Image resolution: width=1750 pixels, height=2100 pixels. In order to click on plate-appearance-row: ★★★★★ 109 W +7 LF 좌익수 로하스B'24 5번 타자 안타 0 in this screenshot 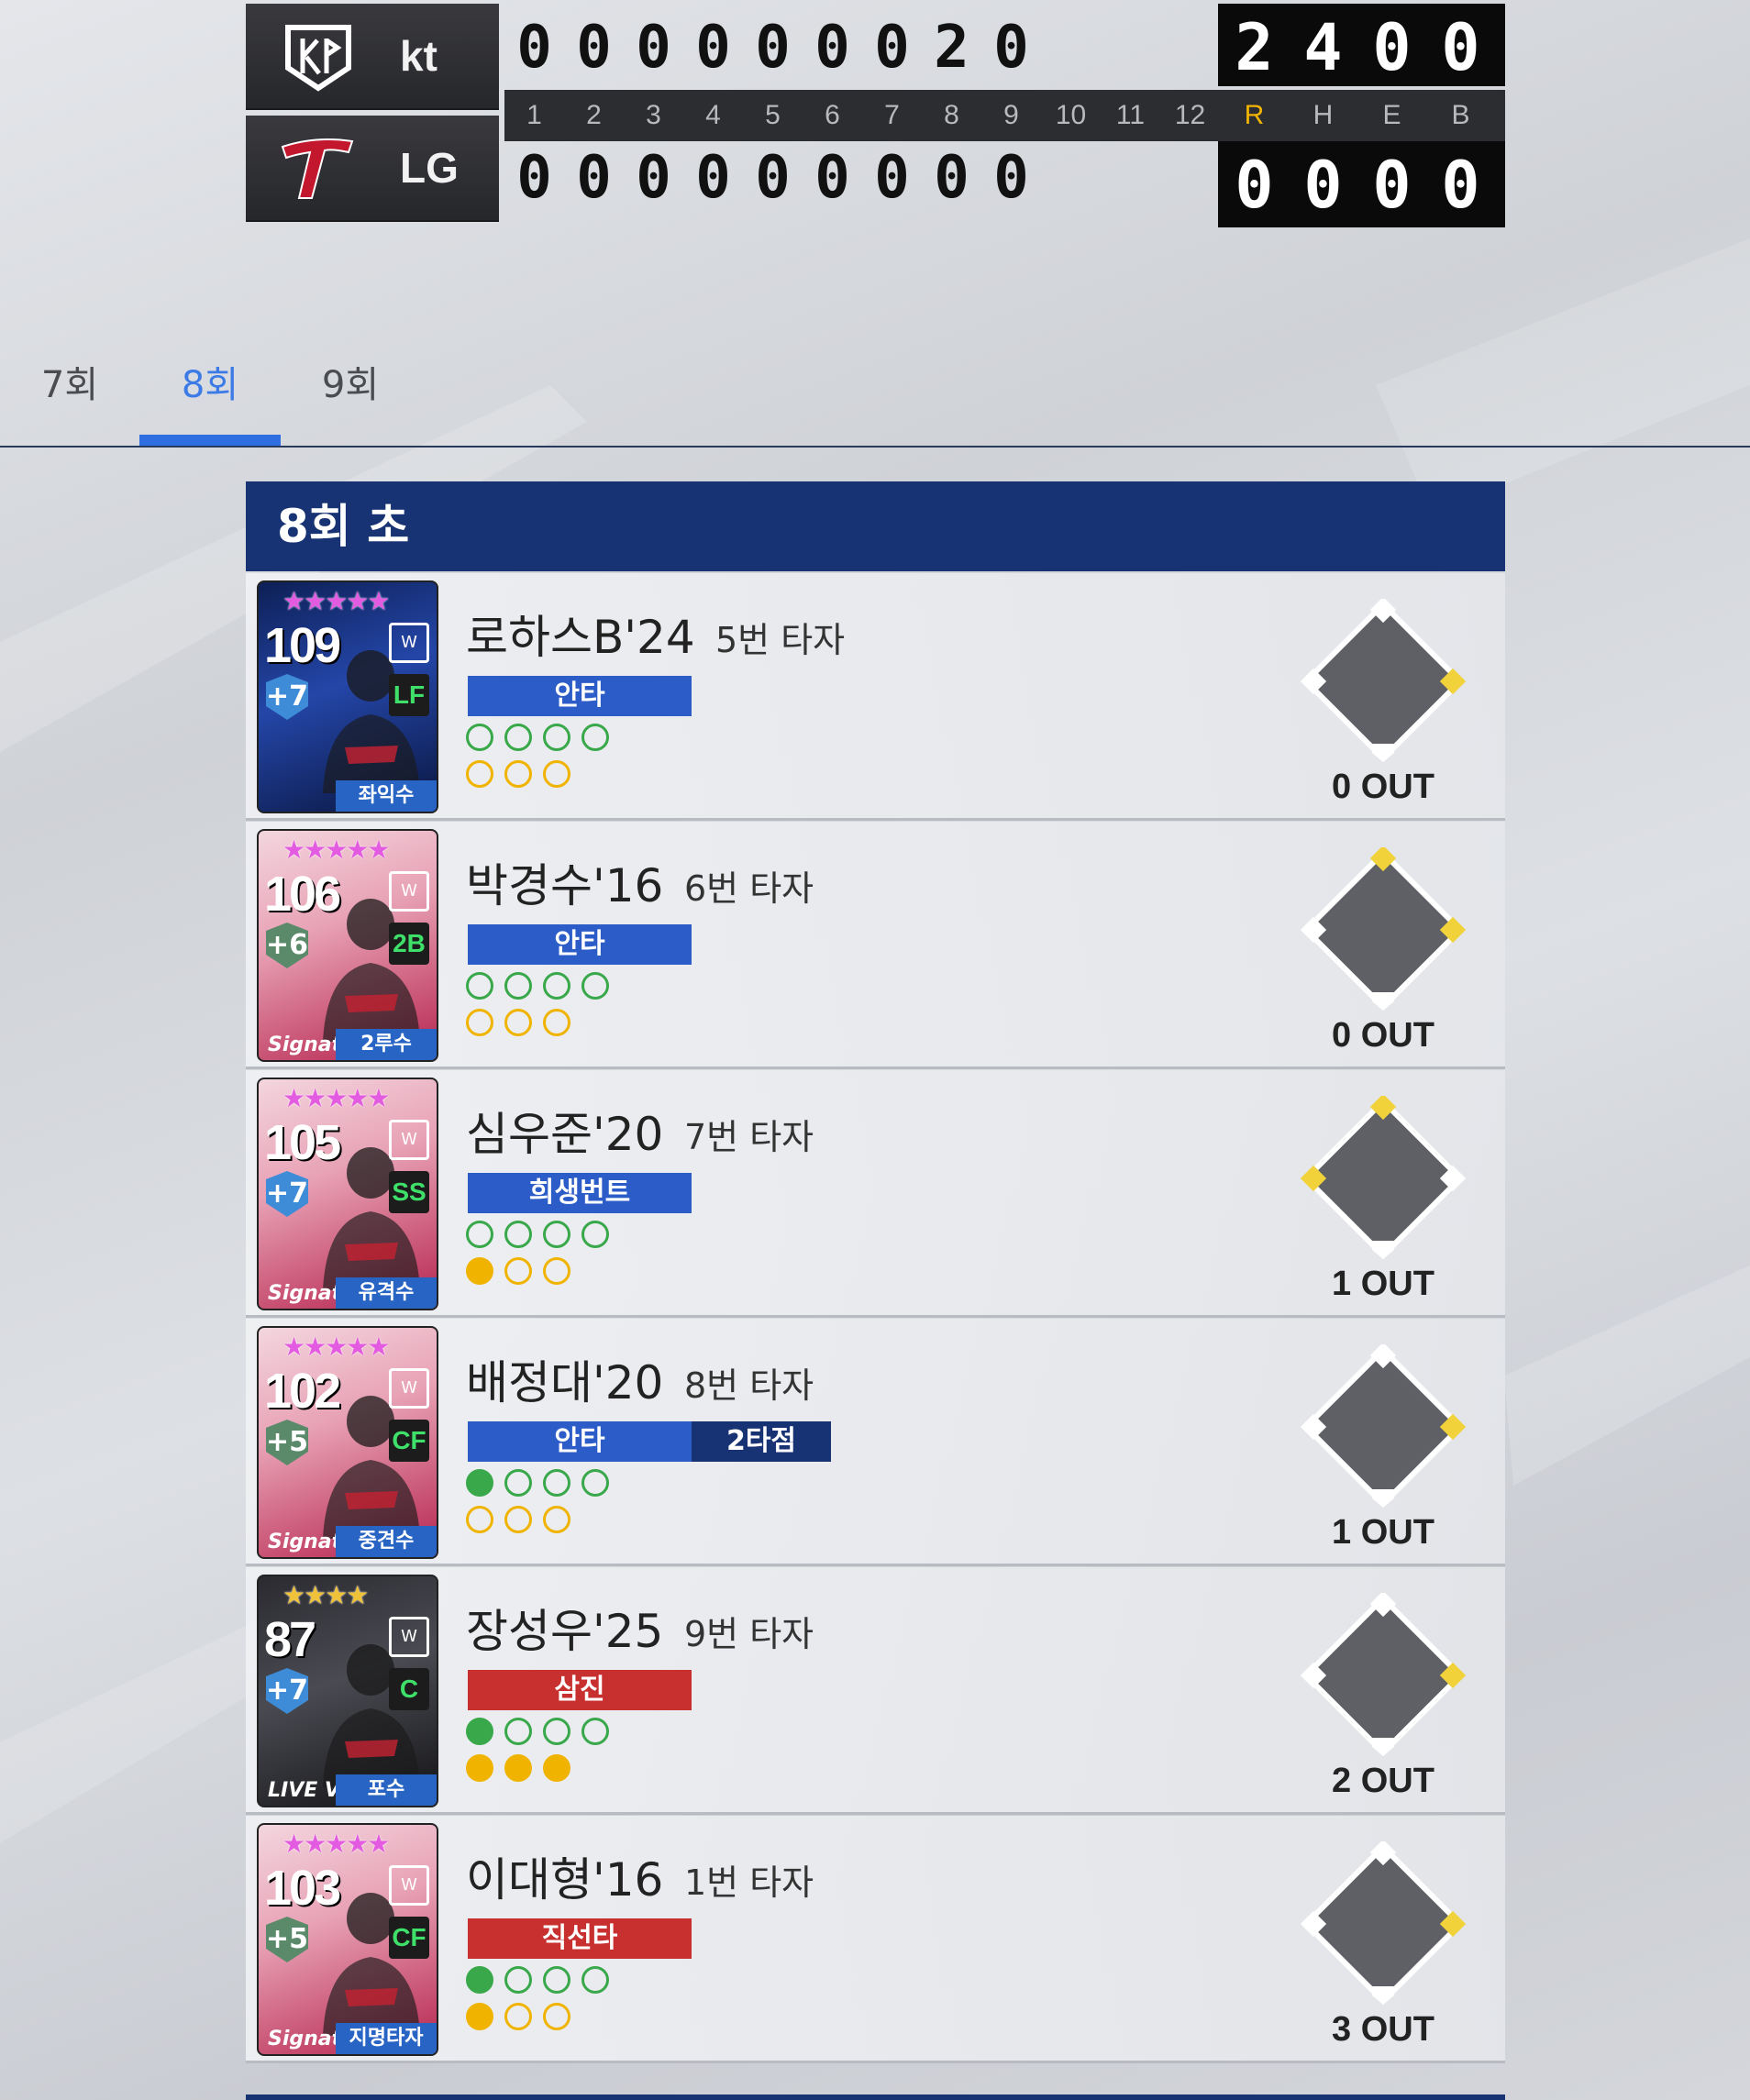, I will do `click(876, 697)`.